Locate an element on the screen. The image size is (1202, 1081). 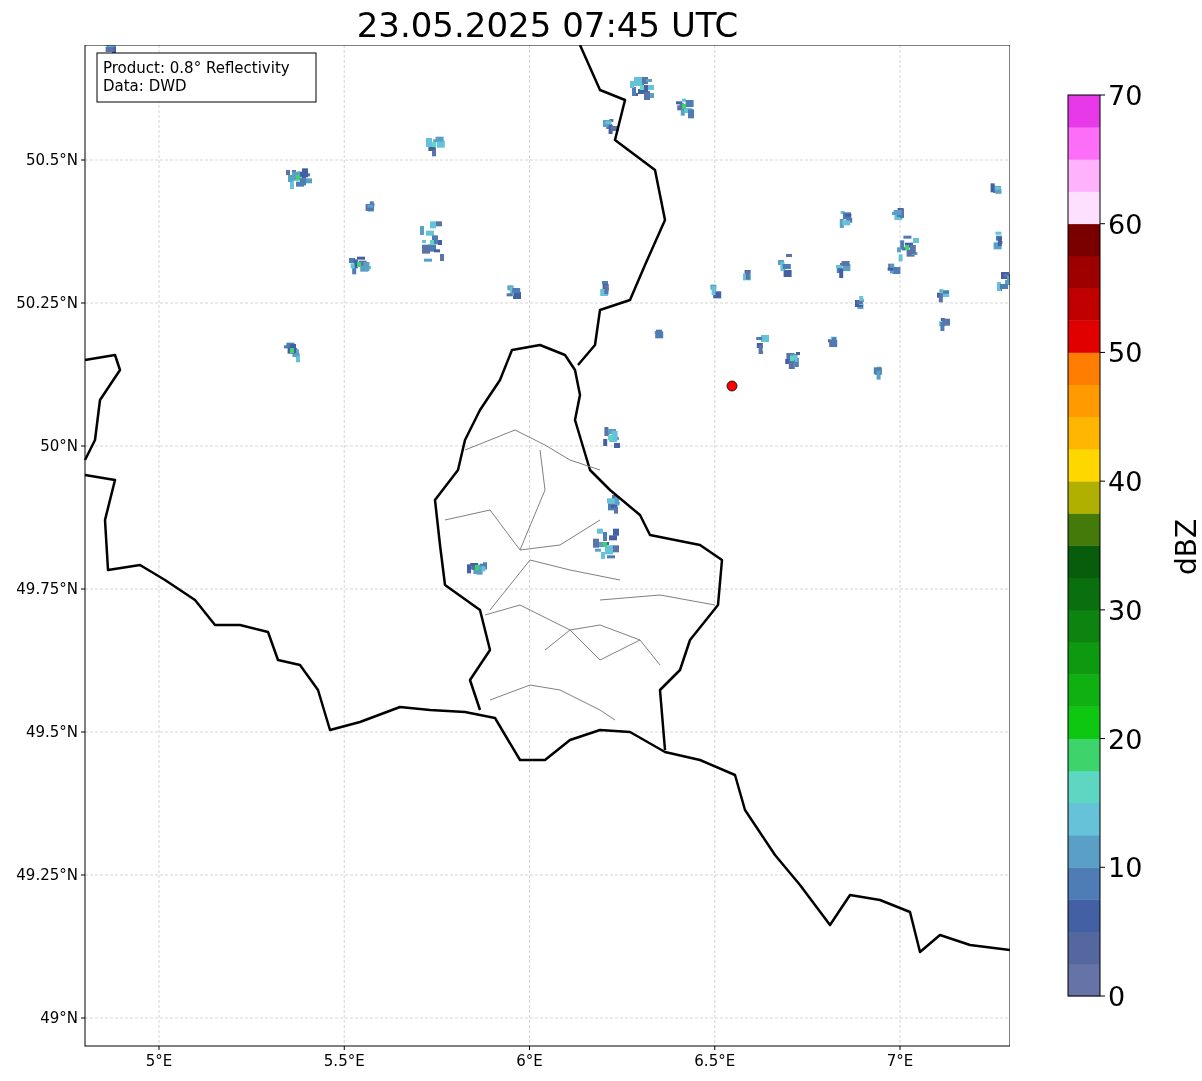
latitude-label: 49.25°N is located at coordinates (47, 875).